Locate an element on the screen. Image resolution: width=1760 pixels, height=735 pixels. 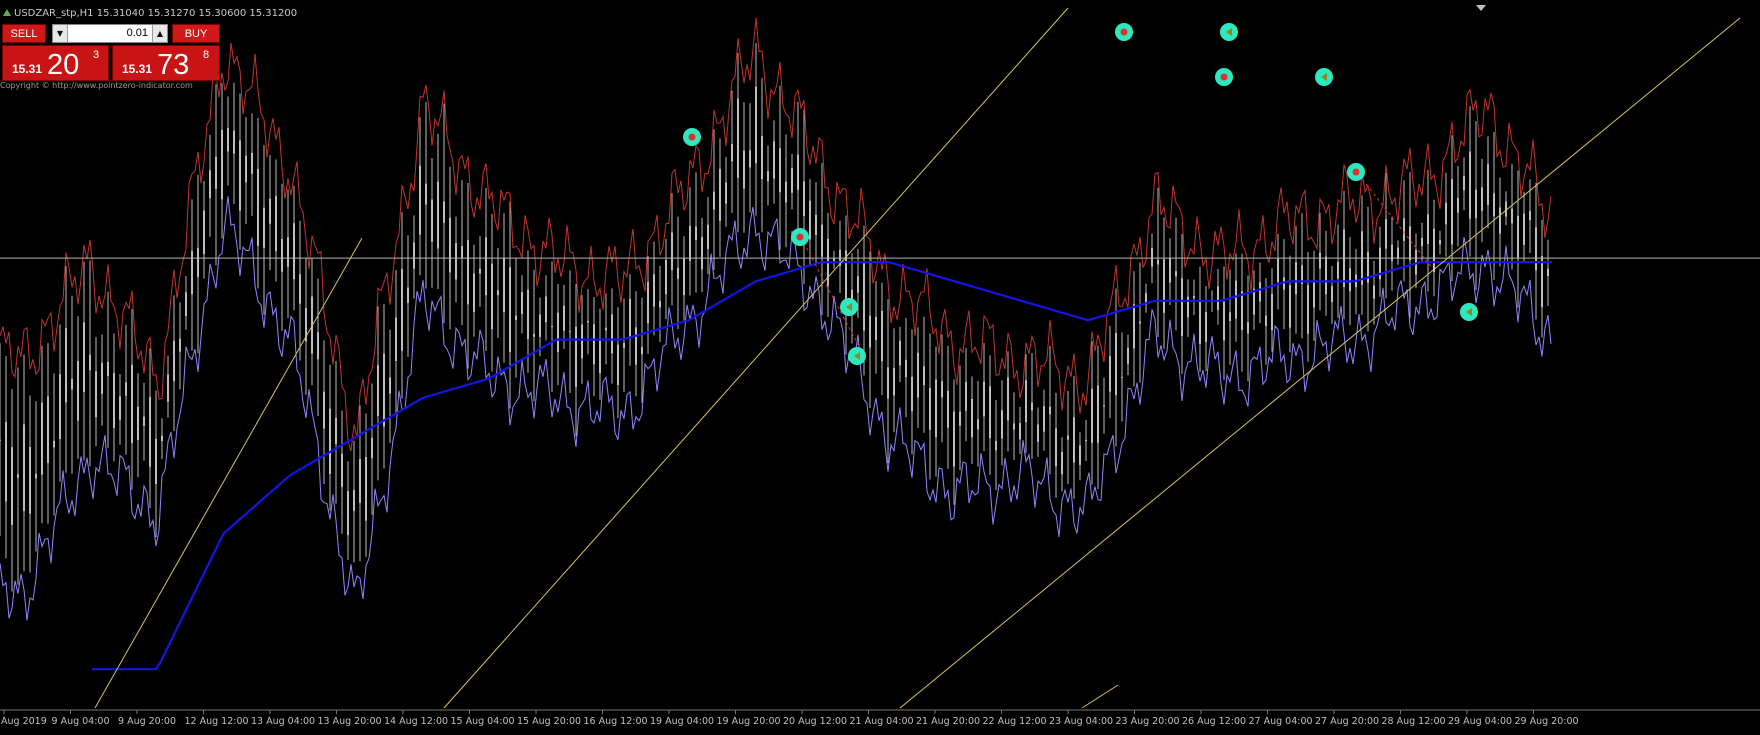
ask-price-box: 15.31 73 8 is located at coordinates (166, 63).